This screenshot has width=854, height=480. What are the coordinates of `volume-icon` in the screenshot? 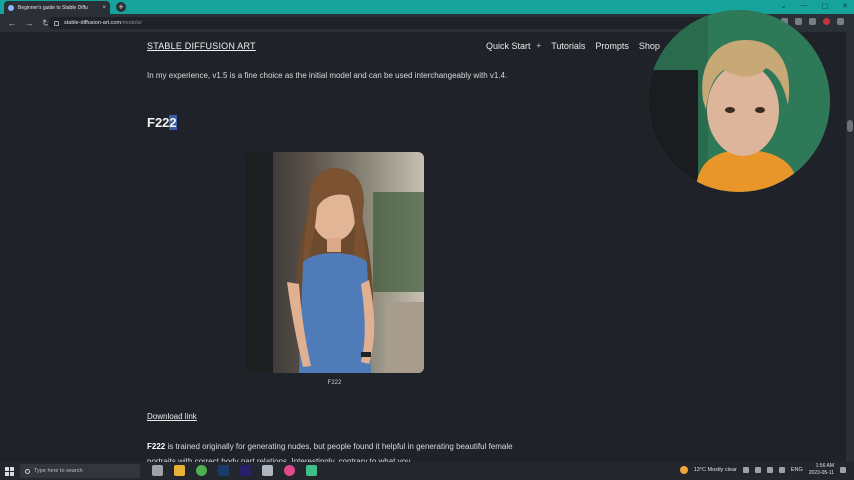 It's located at (781, 470).